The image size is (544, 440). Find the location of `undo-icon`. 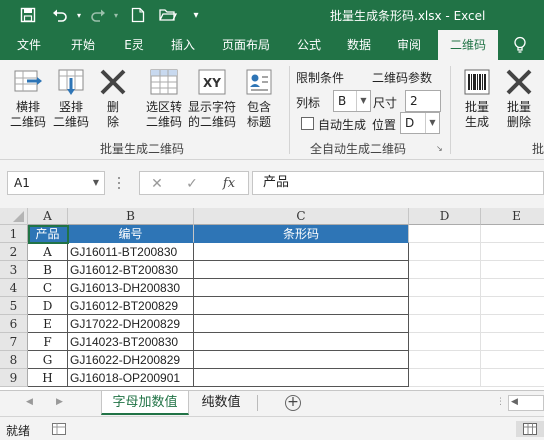

undo-icon is located at coordinates (60, 15).